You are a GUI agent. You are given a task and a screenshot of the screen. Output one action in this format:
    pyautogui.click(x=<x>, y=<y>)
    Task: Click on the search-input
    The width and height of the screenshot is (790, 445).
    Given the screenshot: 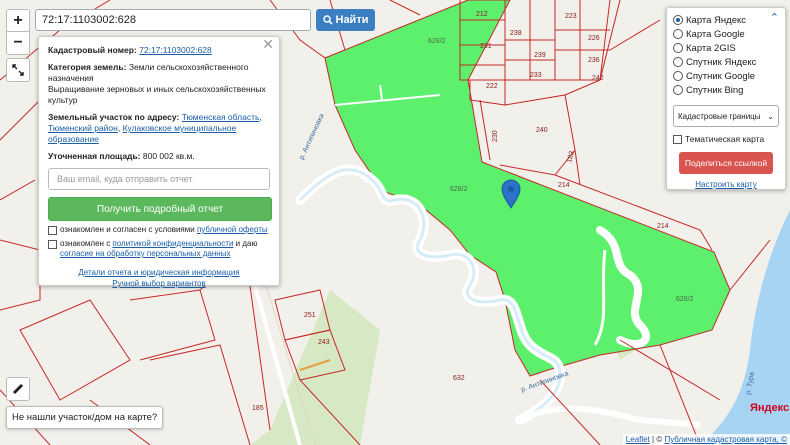 What is the action you would take?
    pyautogui.click(x=173, y=20)
    